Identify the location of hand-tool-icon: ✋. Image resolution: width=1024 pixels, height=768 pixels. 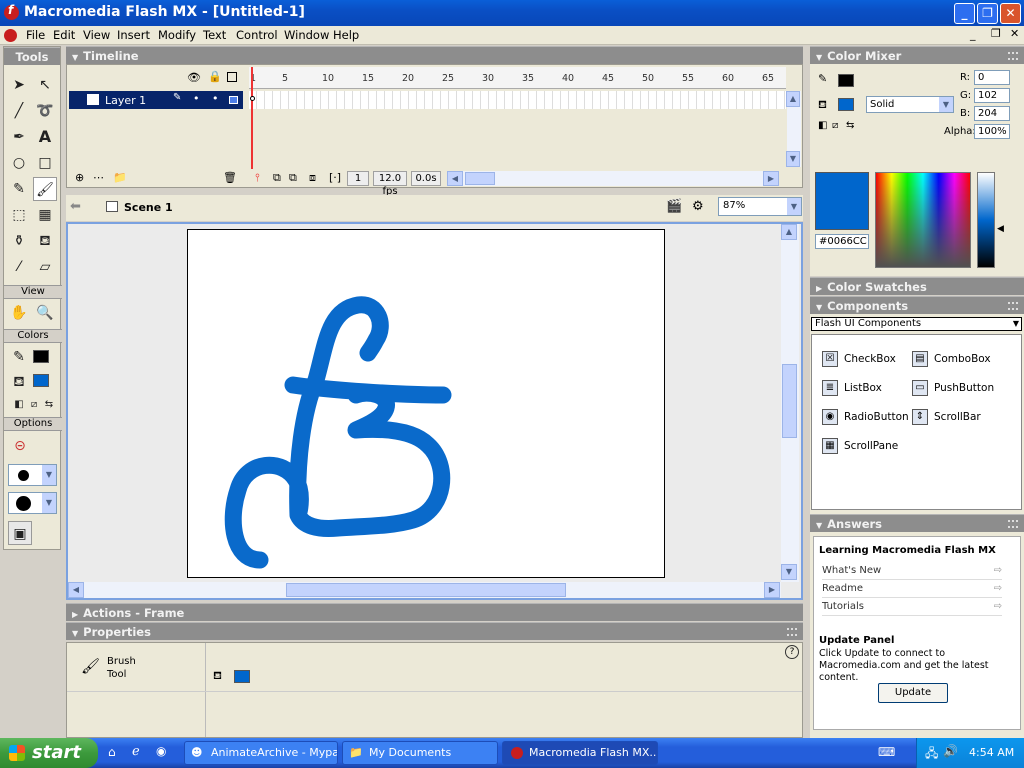
(19, 313).